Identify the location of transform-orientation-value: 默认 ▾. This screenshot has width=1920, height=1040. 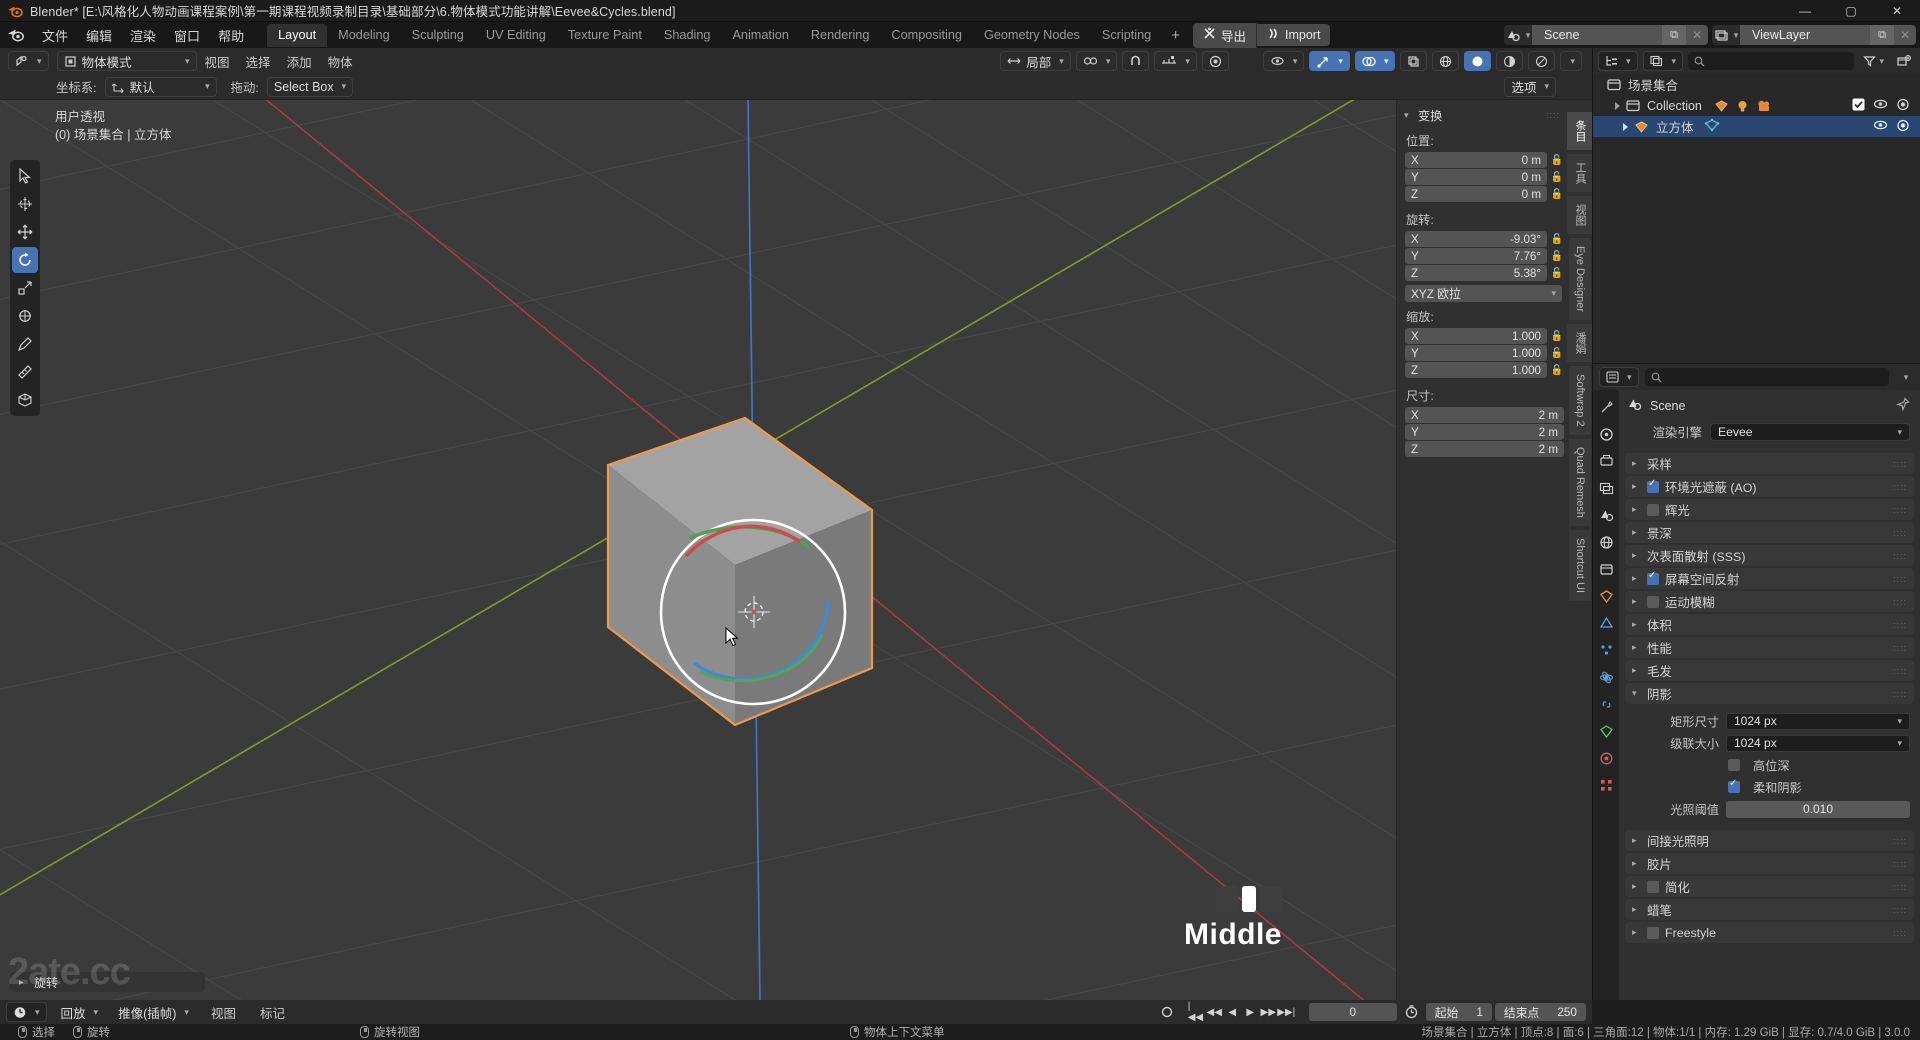
(160, 86).